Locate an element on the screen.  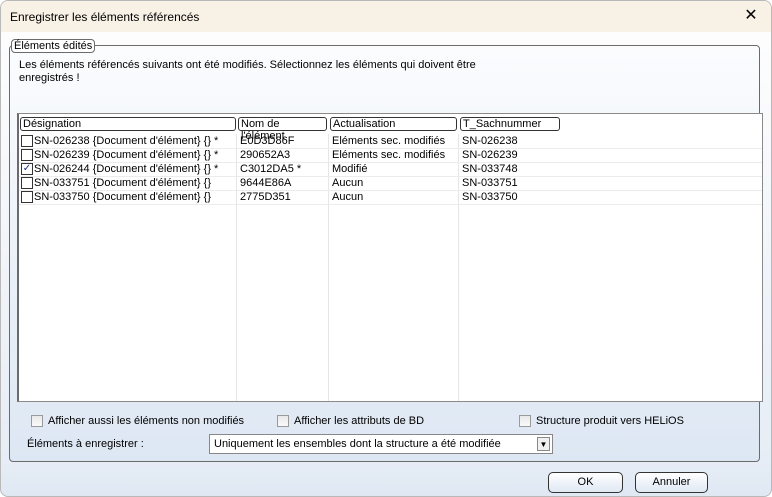
name-cell: C3012DA5 * is located at coordinates (271, 169).